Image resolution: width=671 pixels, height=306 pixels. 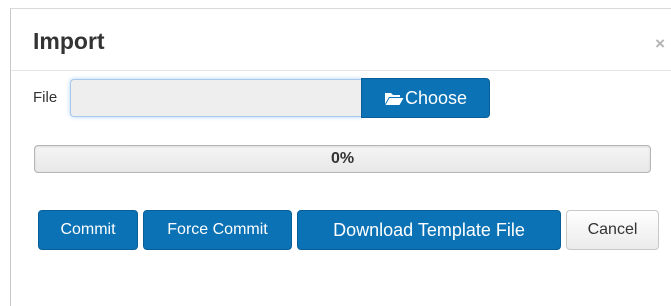 I want to click on upload-progress-bar: 0%, so click(x=342, y=159).